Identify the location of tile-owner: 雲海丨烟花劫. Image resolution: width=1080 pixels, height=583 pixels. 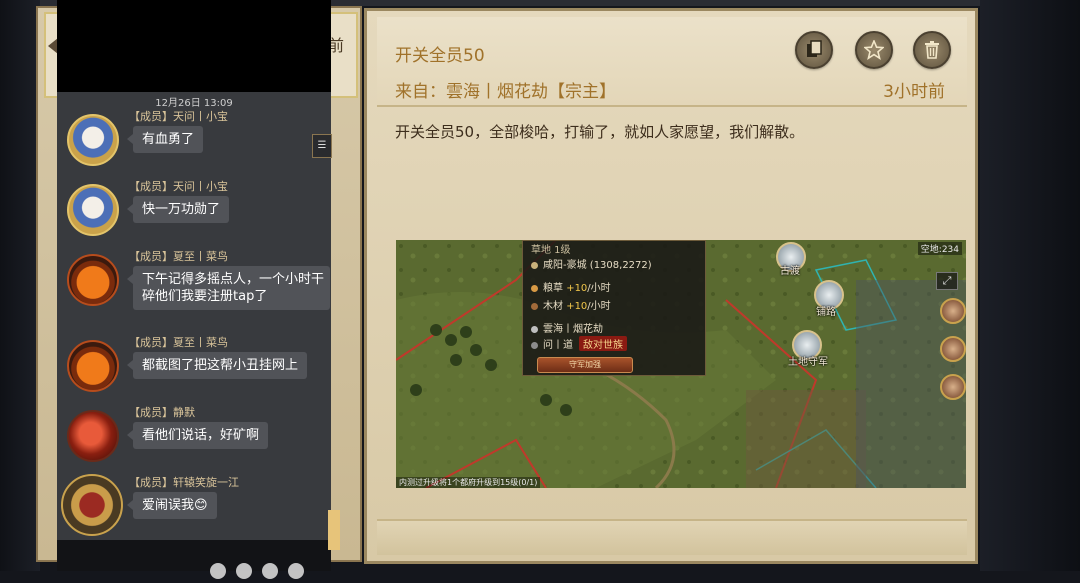
(567, 327).